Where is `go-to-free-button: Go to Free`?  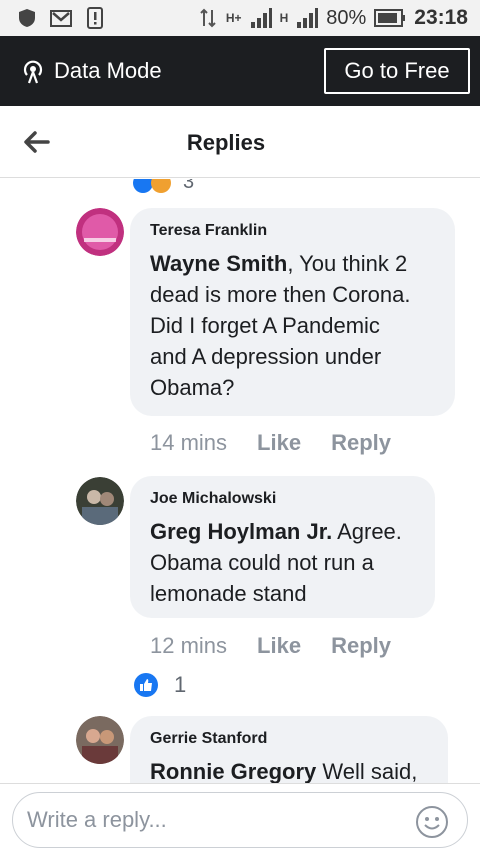
go-to-free-button: Go to Free is located at coordinates (397, 71).